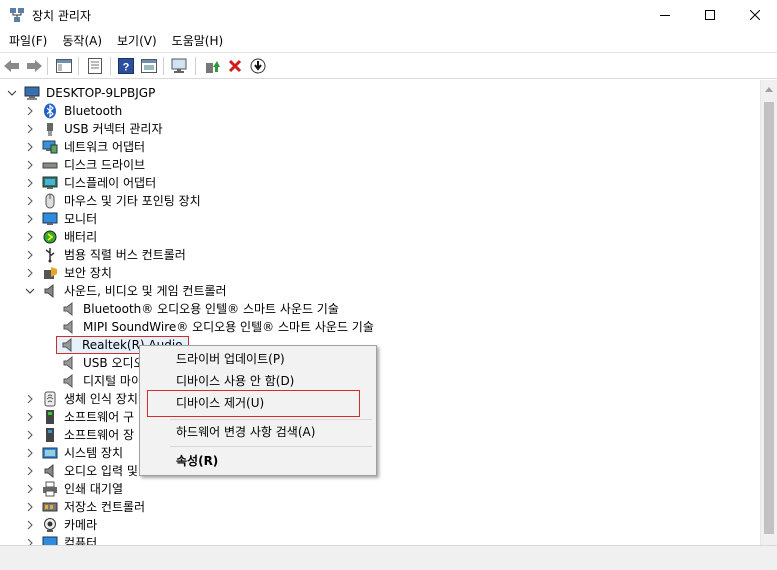 This screenshot has width=777, height=570. Describe the element at coordinates (50, 165) in the screenshot. I see `disk-drive-icon` at that location.